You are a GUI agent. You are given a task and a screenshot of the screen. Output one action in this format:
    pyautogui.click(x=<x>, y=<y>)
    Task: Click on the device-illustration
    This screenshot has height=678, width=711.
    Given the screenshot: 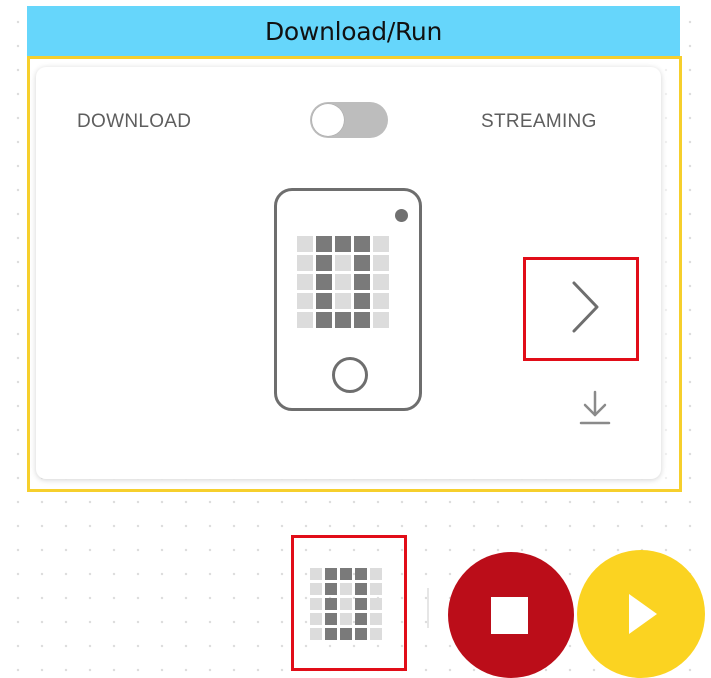 What is the action you would take?
    pyautogui.click(x=348, y=299)
    